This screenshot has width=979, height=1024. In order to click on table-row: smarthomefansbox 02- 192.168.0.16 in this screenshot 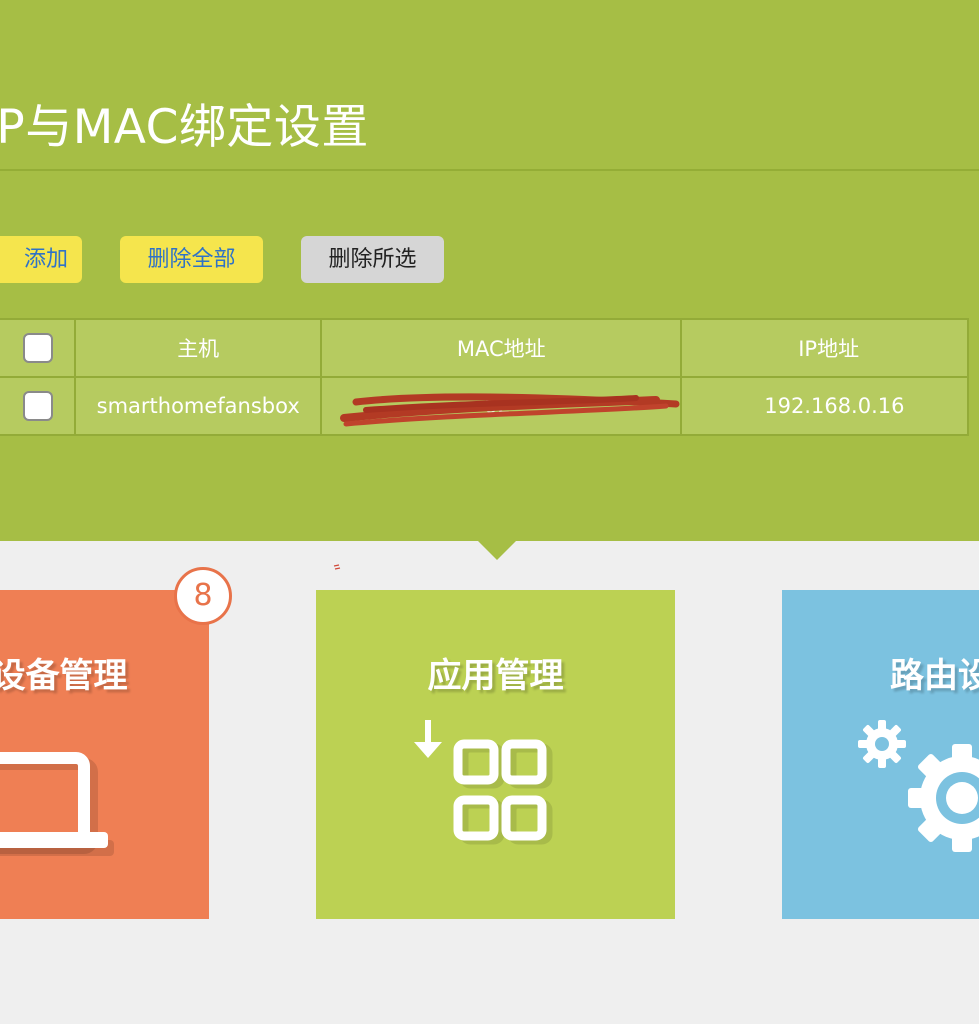, I will do `click(484, 406)`.